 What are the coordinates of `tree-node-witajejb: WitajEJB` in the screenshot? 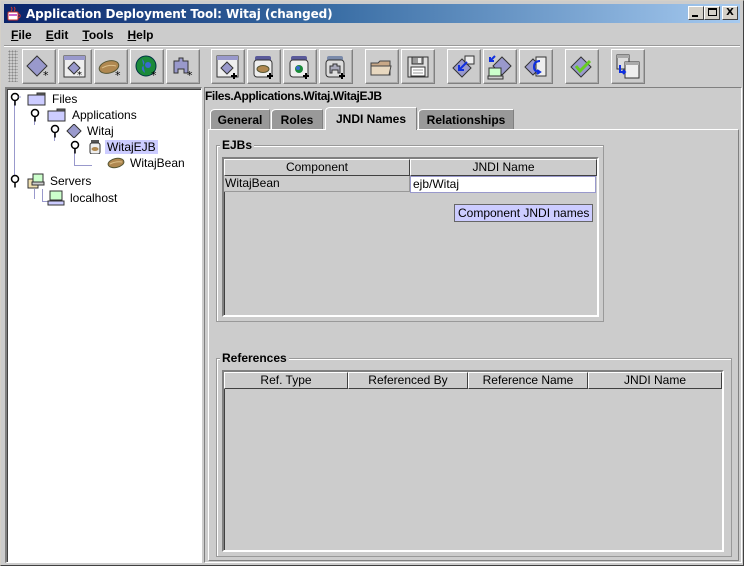 It's located at (113, 147).